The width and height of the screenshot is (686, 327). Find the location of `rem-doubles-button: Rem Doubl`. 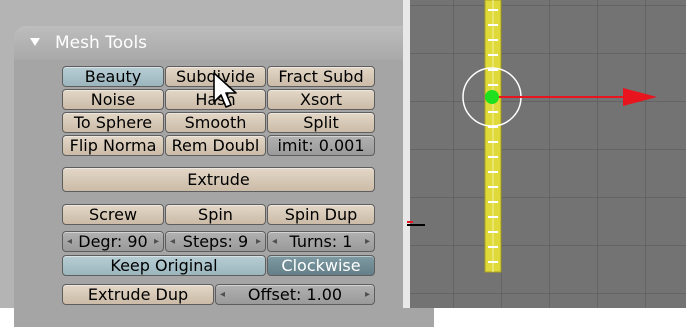

rem-doubles-button: Rem Doubl is located at coordinates (215, 145).